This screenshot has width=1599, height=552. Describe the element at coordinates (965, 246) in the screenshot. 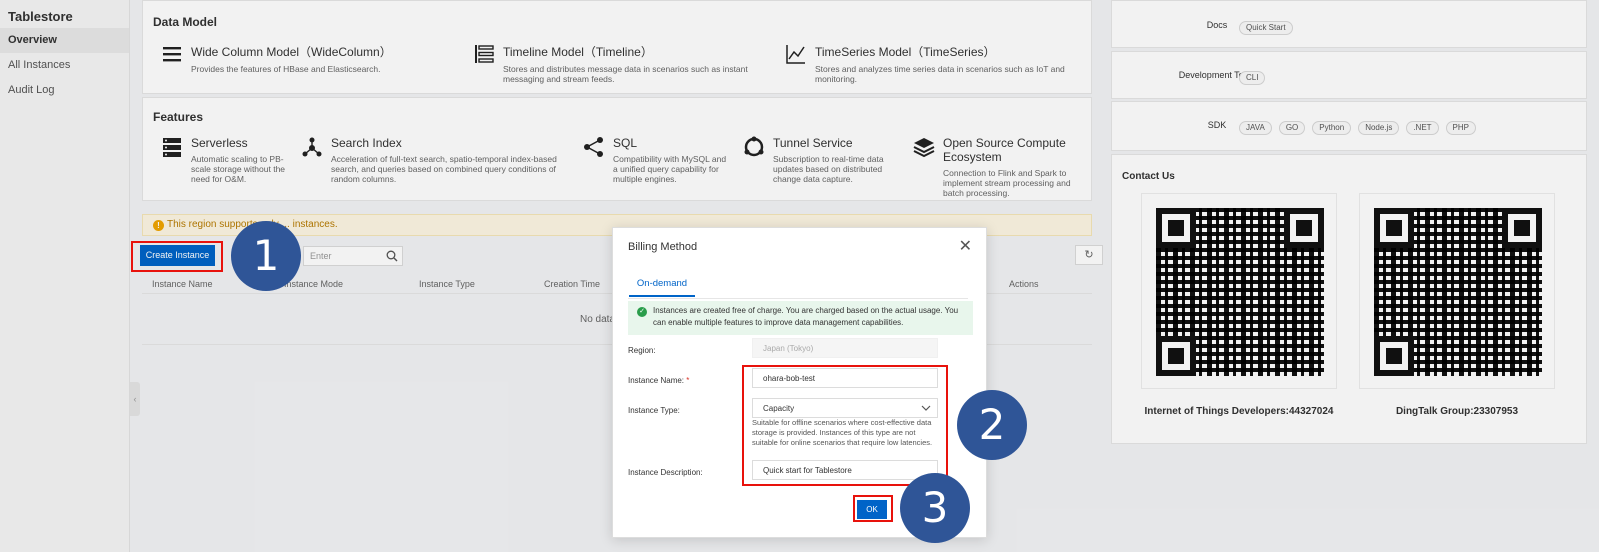

I see `close-icon: ✕` at that location.